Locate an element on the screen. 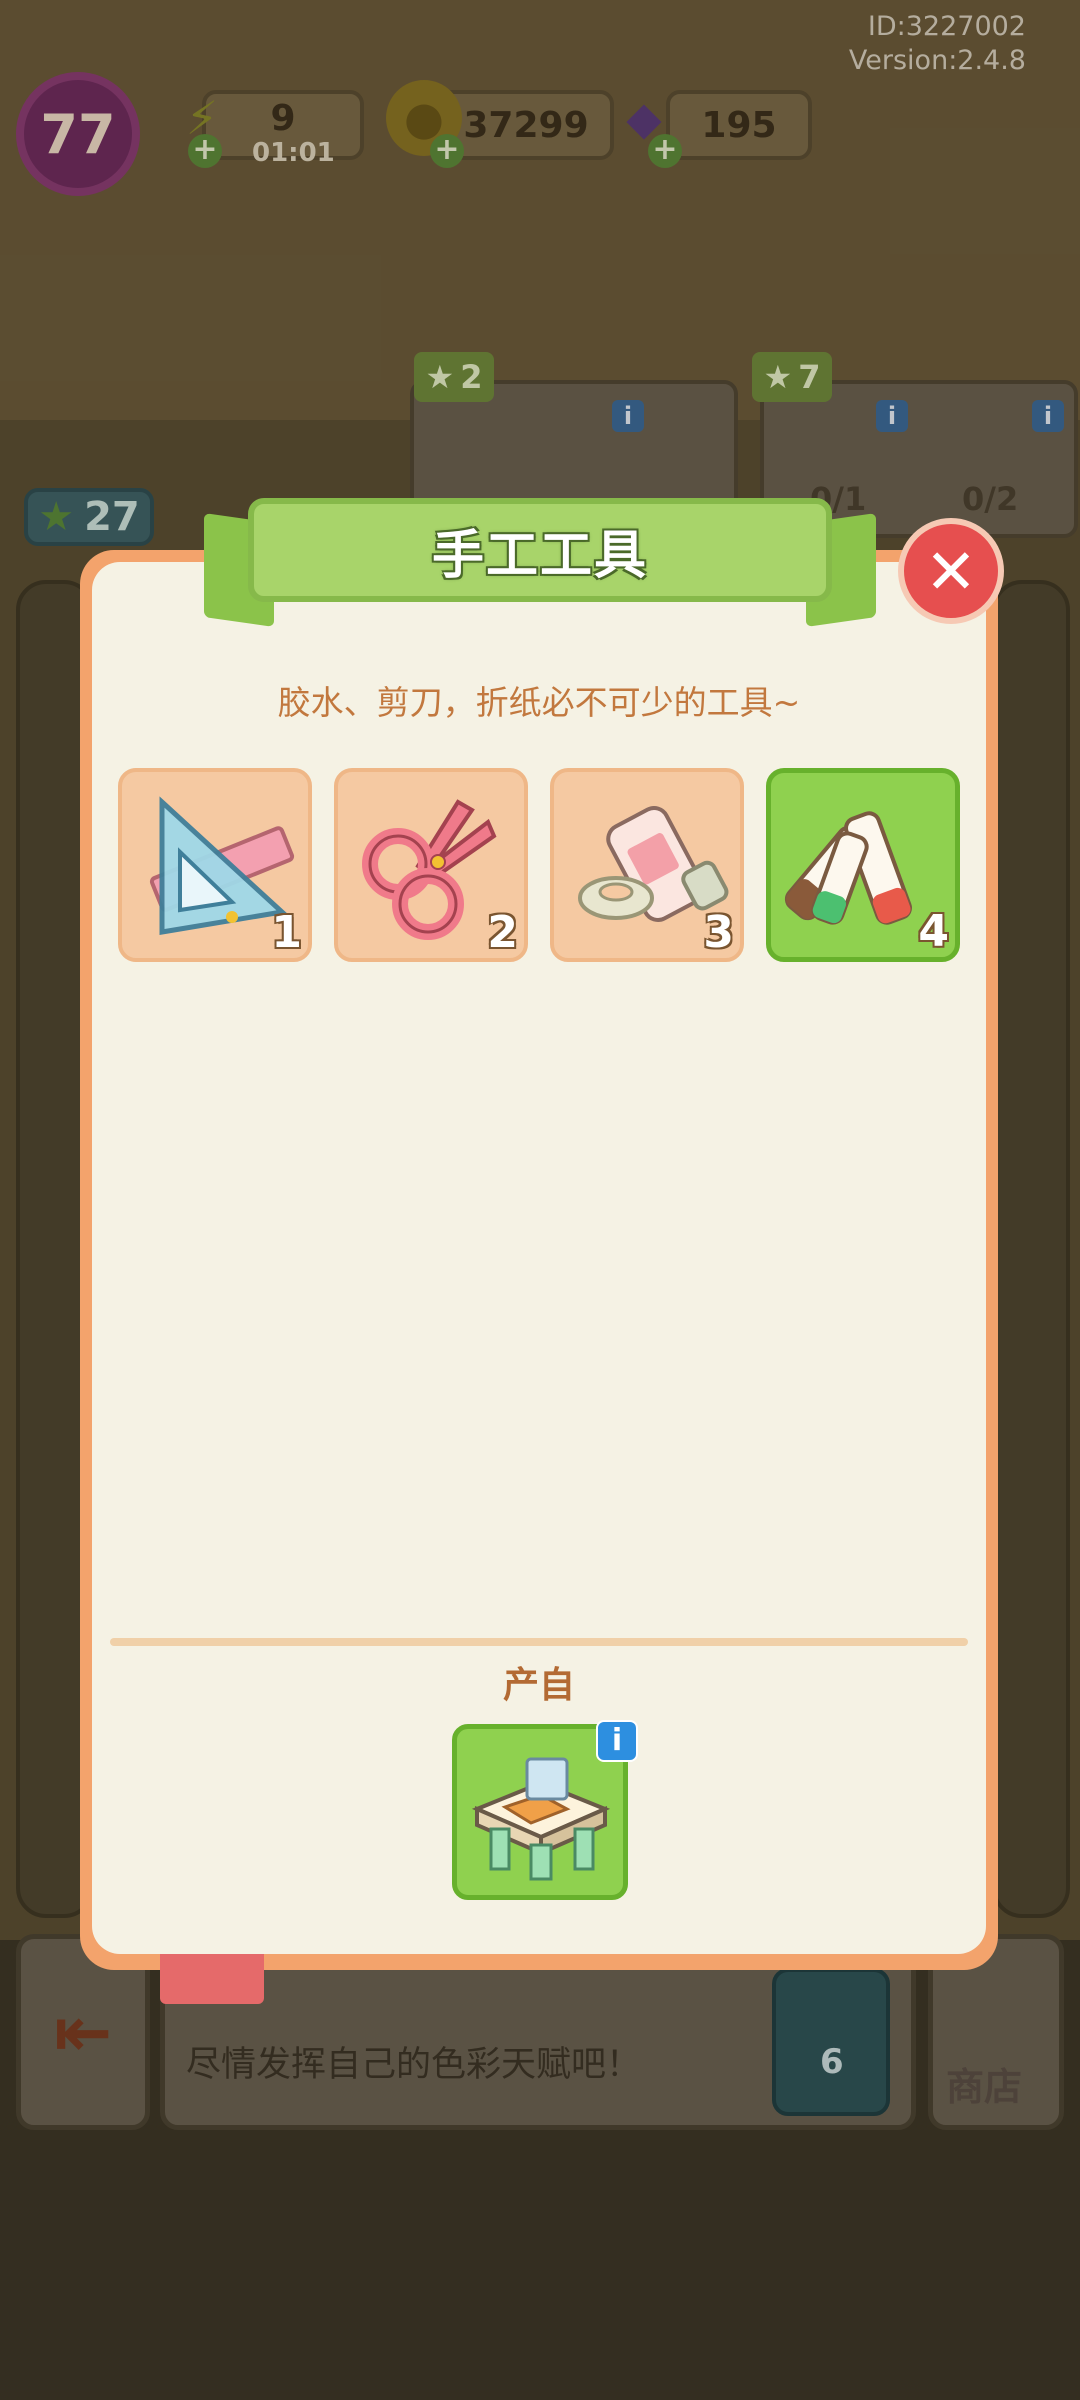  close-button: ✕ is located at coordinates (951, 571).